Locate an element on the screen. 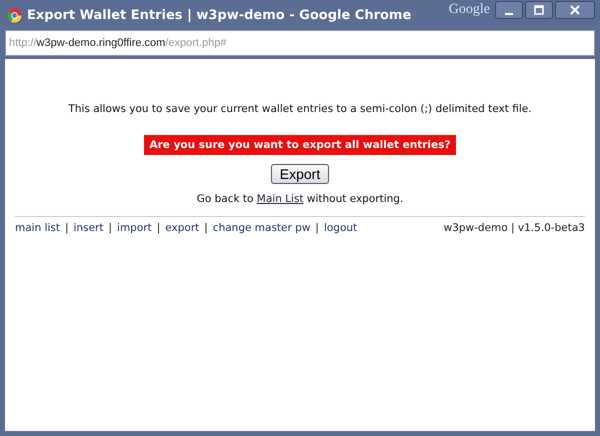 The image size is (600, 436). address-bar: http://w3pw-demo.ring0ffire.com/export.php# is located at coordinates (300, 43).